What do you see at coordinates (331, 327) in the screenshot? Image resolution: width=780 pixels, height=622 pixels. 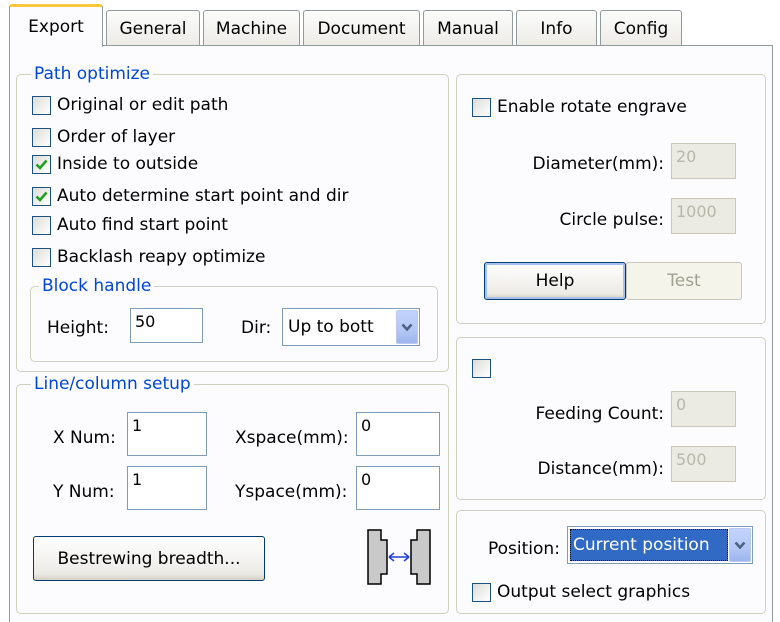 I see `dir-select-value: Up to bott` at bounding box center [331, 327].